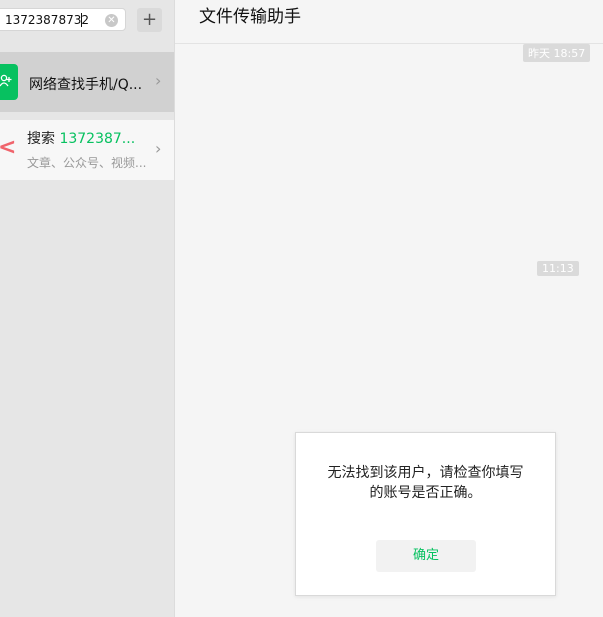 This screenshot has height=617, width=603. I want to click on search-box: ✕, so click(63, 19).